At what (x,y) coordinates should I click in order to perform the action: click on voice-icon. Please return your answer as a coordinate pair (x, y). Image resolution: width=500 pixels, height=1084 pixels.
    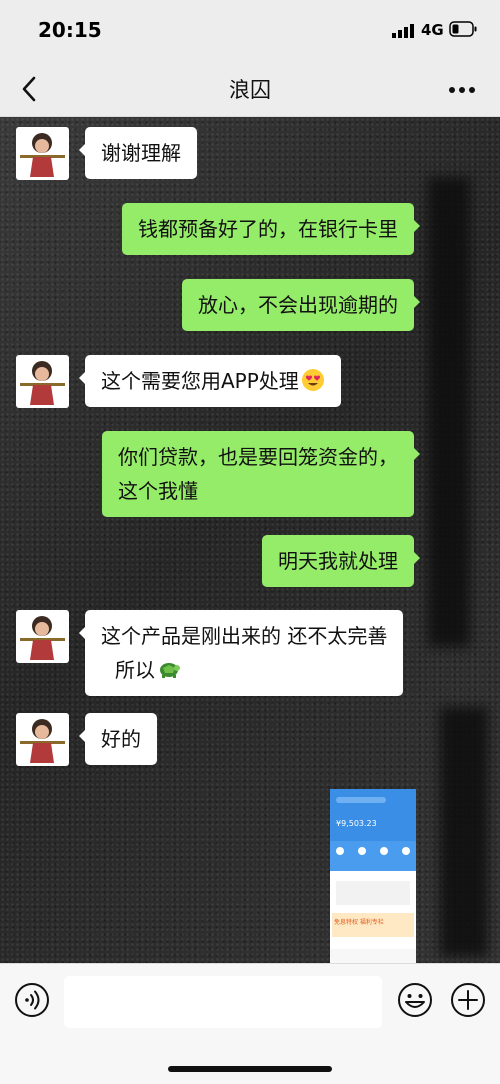
    Looking at the image, I should click on (32, 1000).